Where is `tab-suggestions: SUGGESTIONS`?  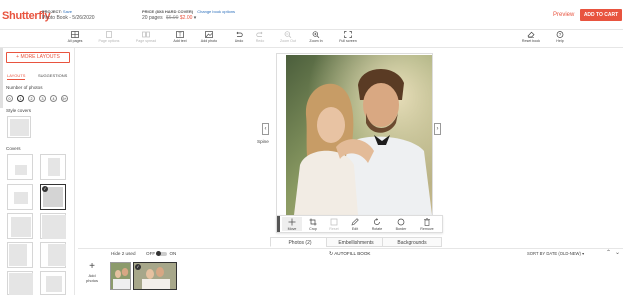 tab-suggestions: SUGGESTIONS is located at coordinates (52, 75).